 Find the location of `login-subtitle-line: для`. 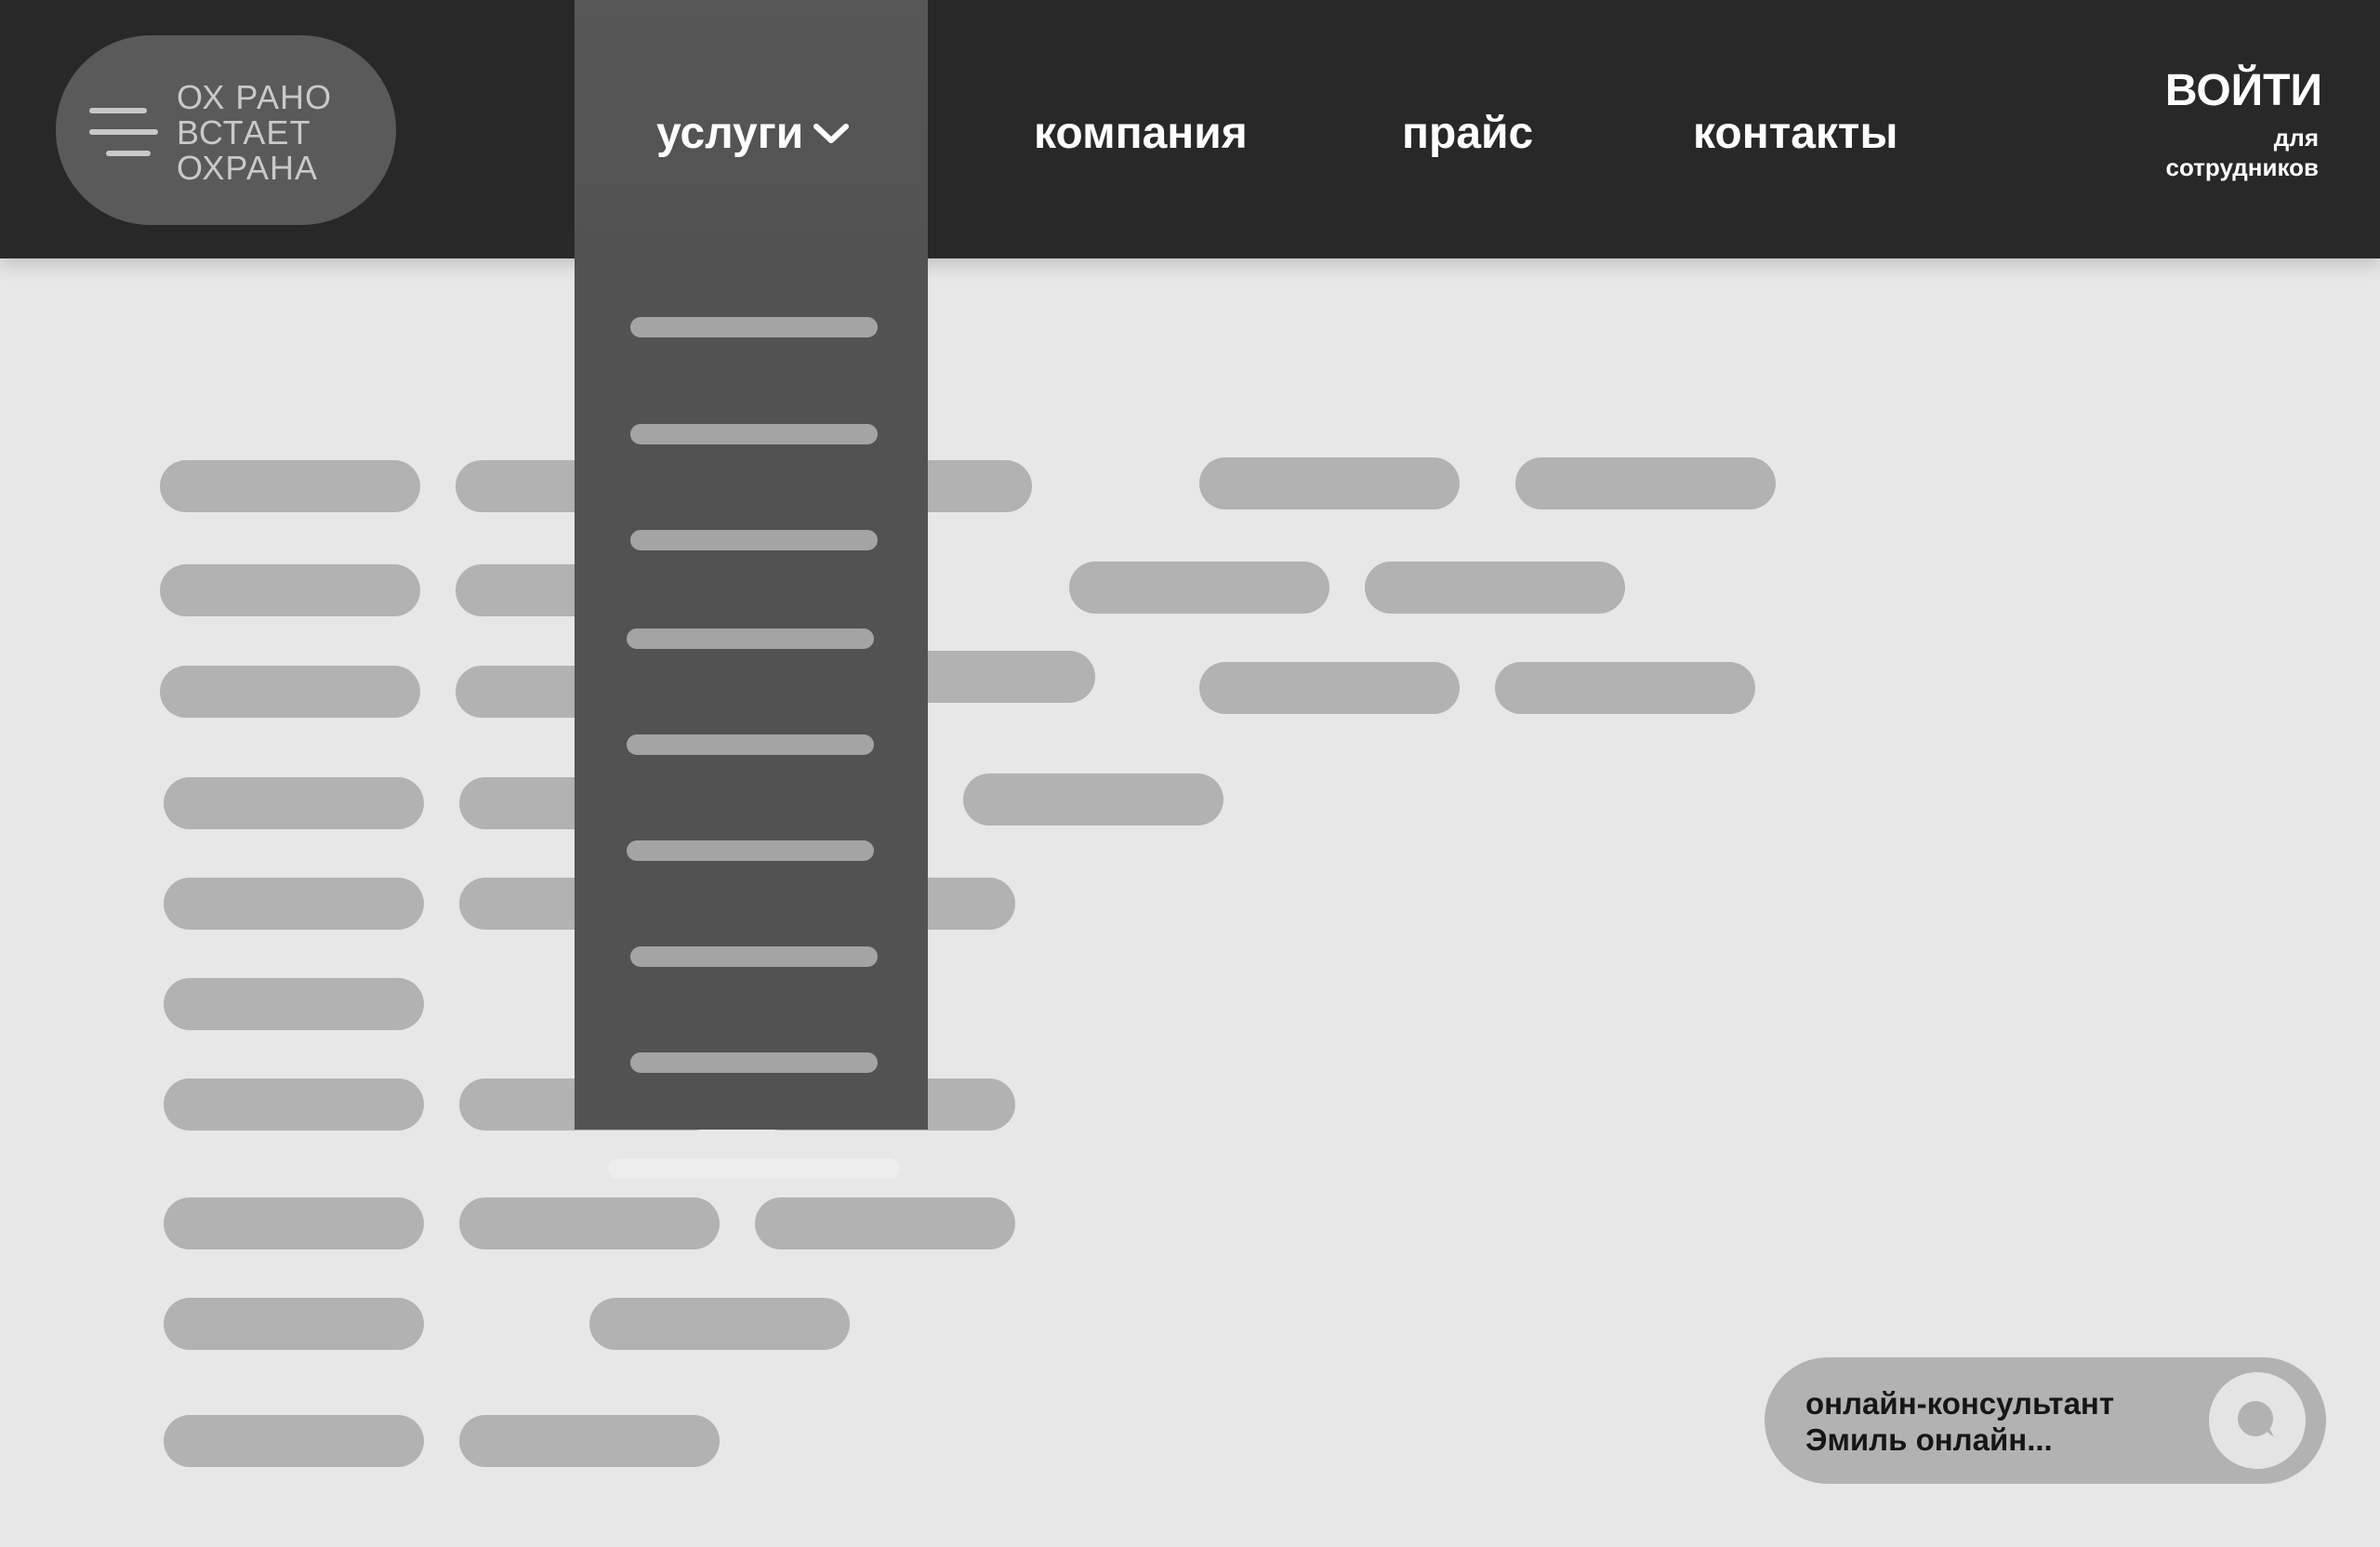

login-subtitle-line: для is located at coordinates (2296, 138).